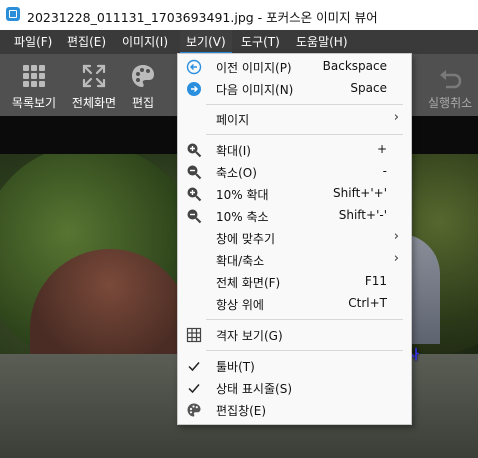 This screenshot has width=478, height=458. I want to click on undo-icon, so click(450, 79).